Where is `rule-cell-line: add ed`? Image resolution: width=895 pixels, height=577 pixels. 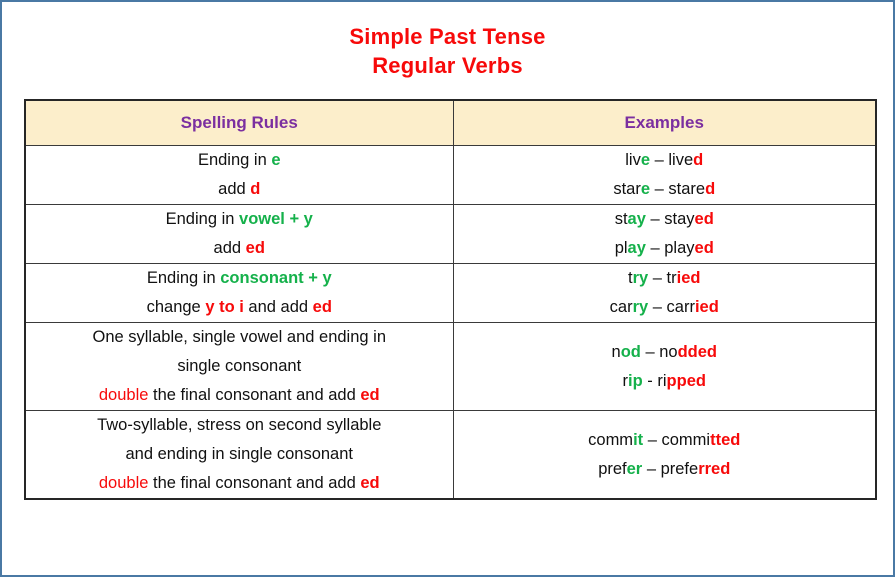 rule-cell-line: add ed is located at coordinates (239, 248).